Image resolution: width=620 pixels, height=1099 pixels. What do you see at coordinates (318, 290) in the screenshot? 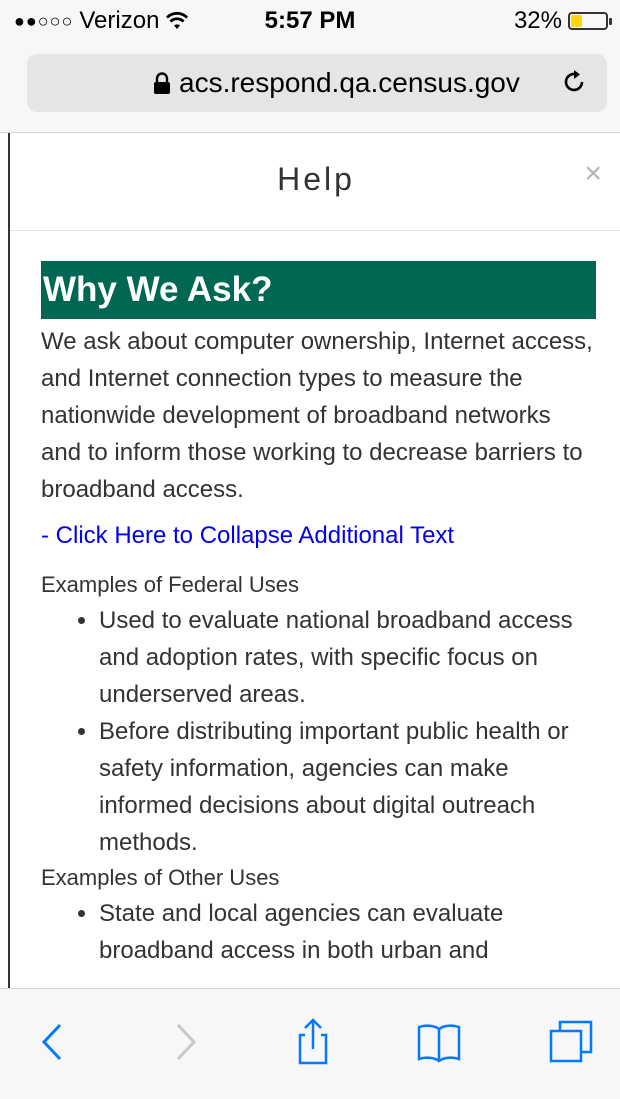
I see `section-heading: Why We Ask?` at bounding box center [318, 290].